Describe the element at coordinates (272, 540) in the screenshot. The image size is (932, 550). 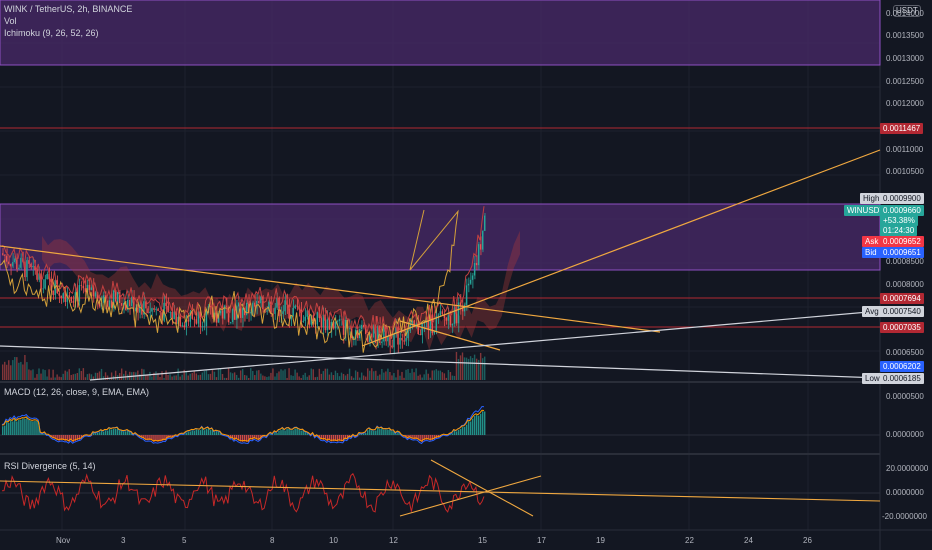
I see `time-tick: 8` at that location.